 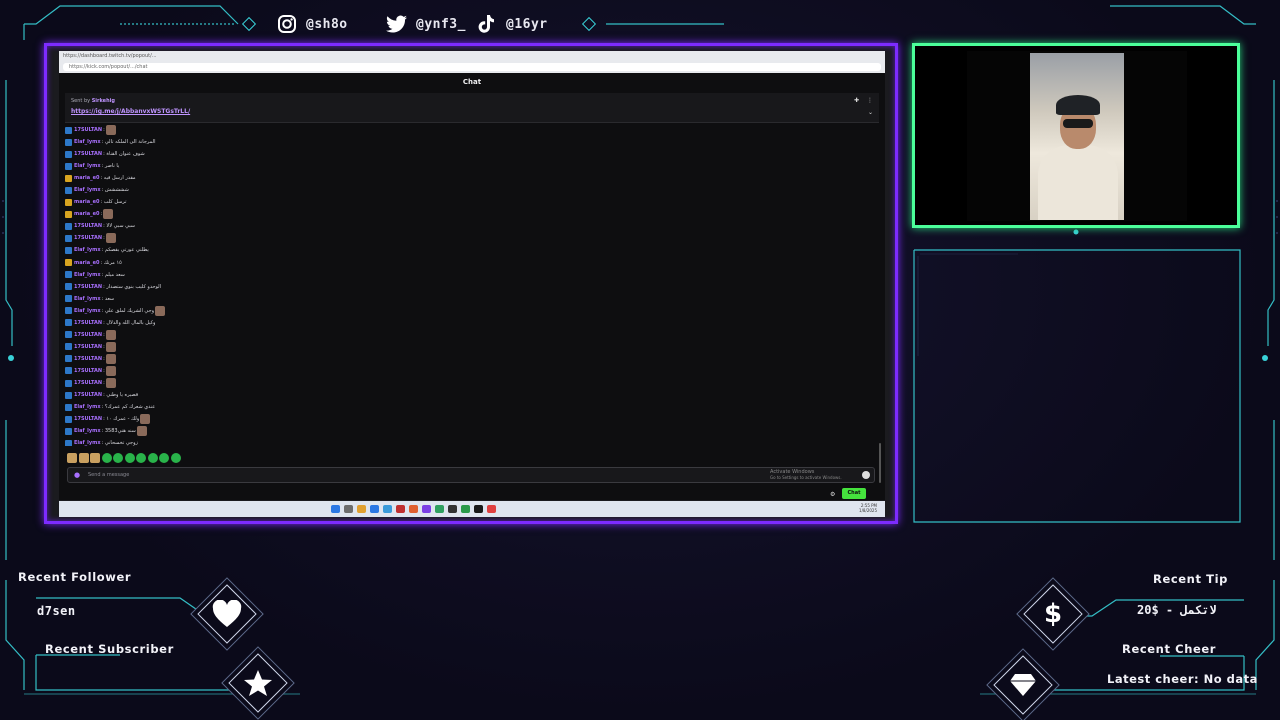 I want to click on instagram-handle: @sh8o, so click(x=312, y=24).